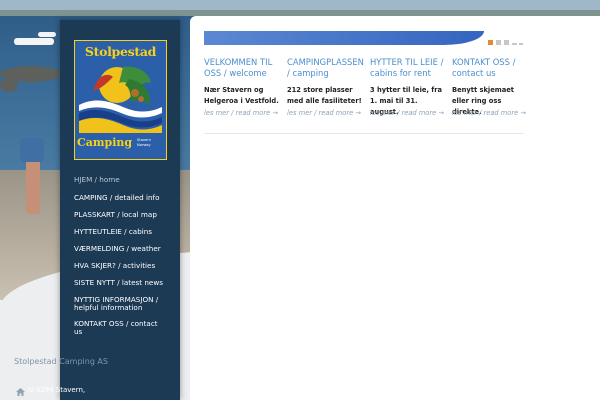  Describe the element at coordinates (241, 95) in the screenshot. I see `column-text: Nær Stavern og Helgeroa i Vestfold.` at that location.